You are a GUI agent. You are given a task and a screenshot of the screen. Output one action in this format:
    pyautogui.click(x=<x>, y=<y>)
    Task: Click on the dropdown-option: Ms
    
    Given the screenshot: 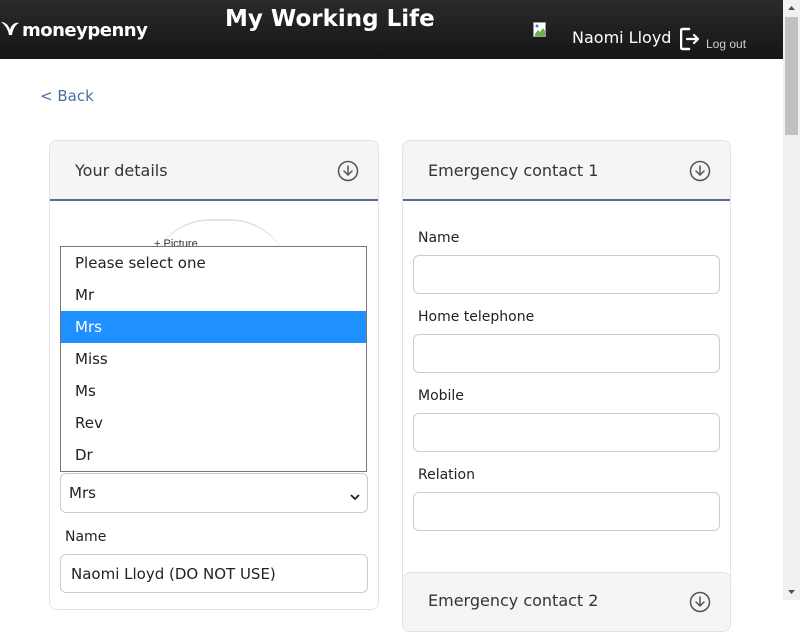 What is the action you would take?
    pyautogui.click(x=213, y=391)
    